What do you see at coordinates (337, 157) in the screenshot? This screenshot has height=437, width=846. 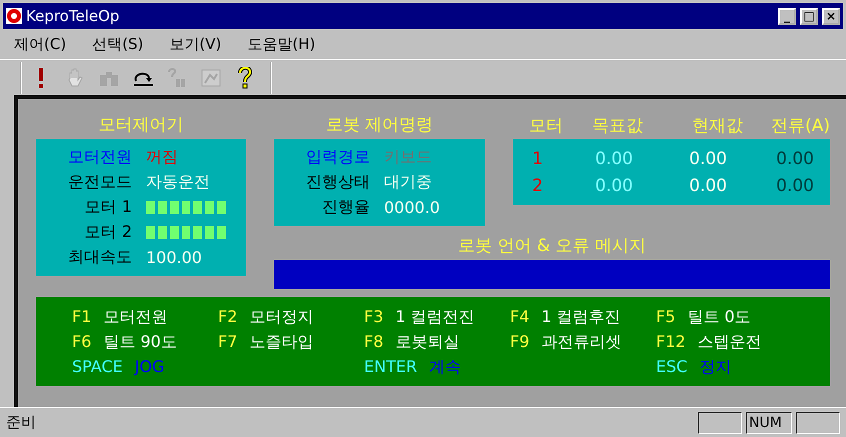 I see `field-label: 입력경로` at bounding box center [337, 157].